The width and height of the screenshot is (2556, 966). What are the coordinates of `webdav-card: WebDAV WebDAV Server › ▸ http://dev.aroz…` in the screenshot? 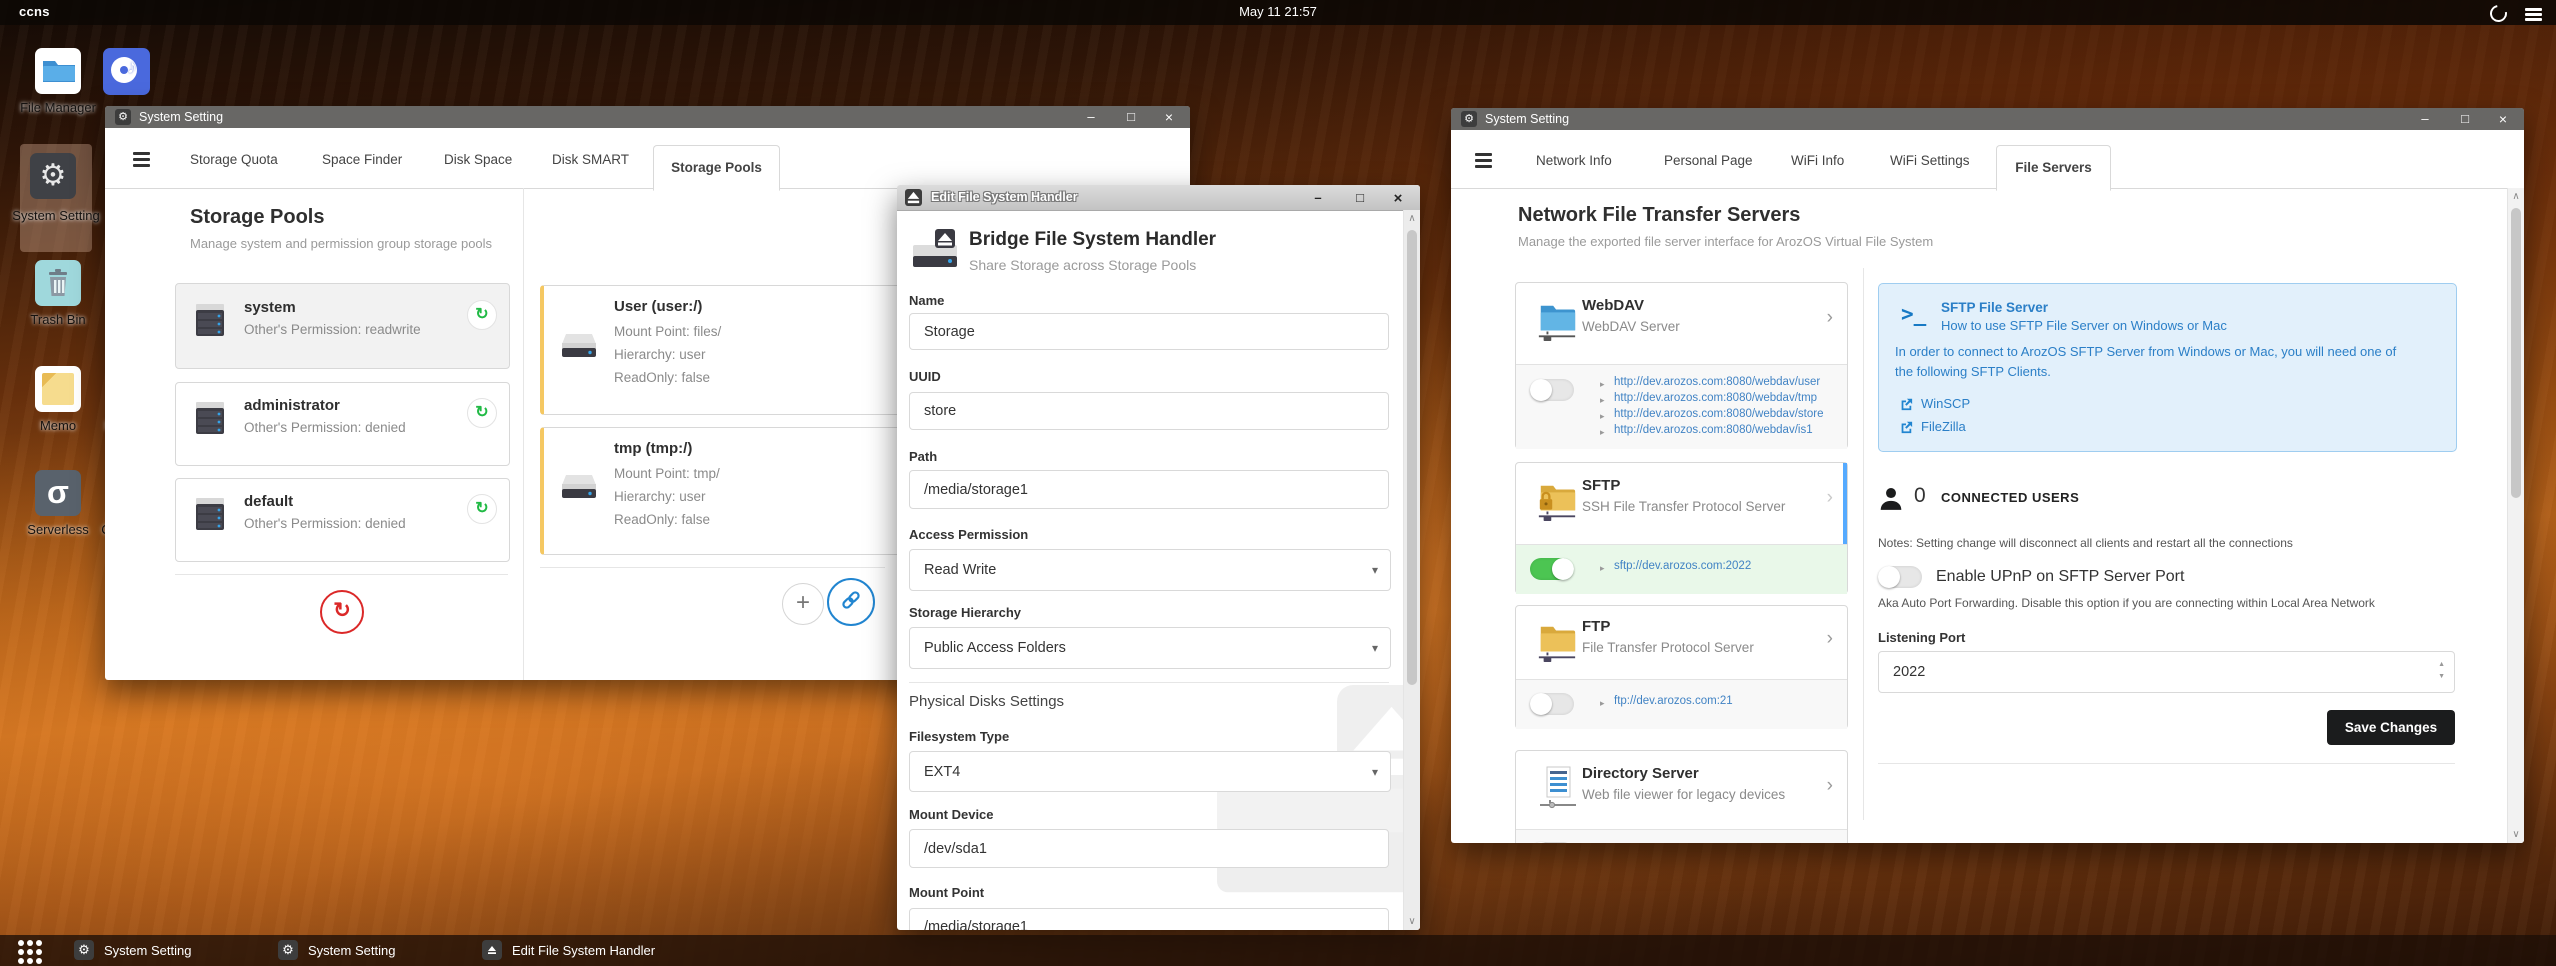 It's located at (1681, 365).